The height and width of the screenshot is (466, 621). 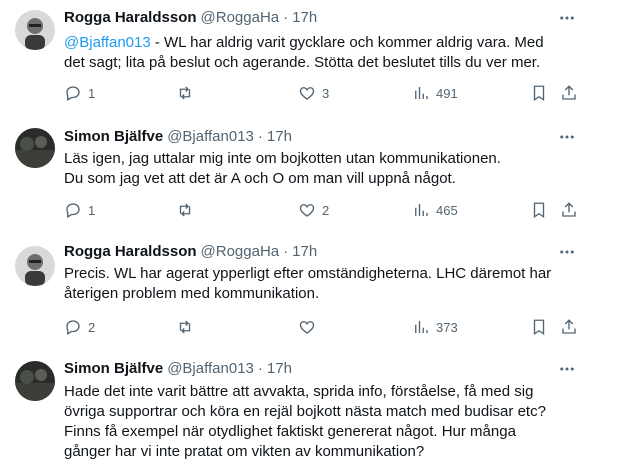 I want to click on like-count: 2, so click(x=325, y=210).